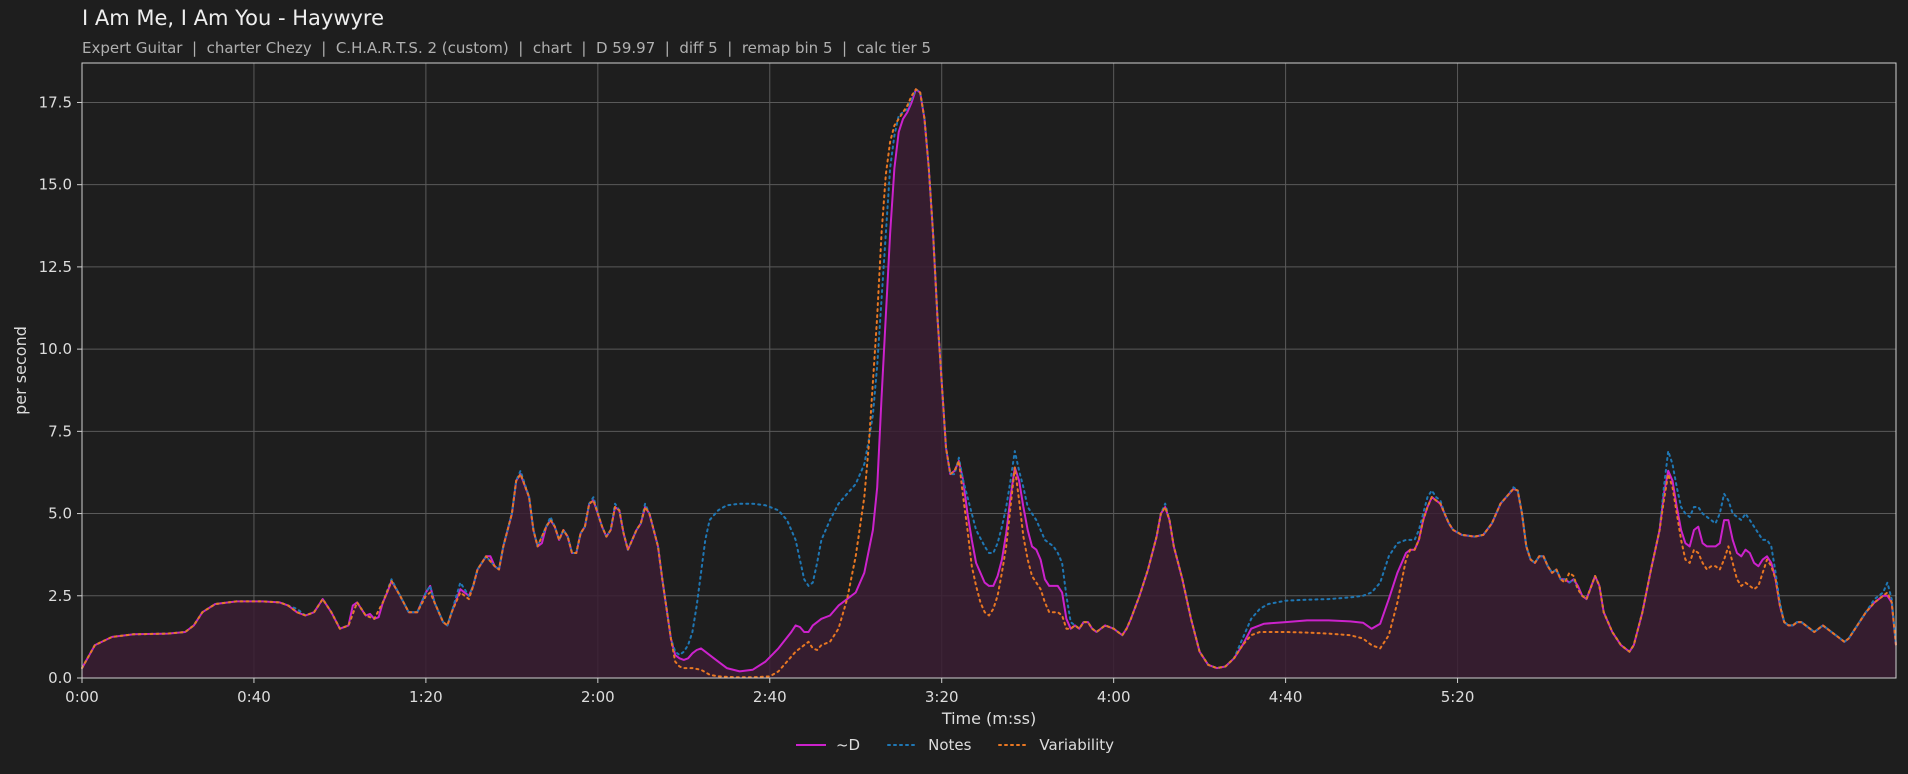  I want to click on y-tick-label: 7.5, so click(60, 431).